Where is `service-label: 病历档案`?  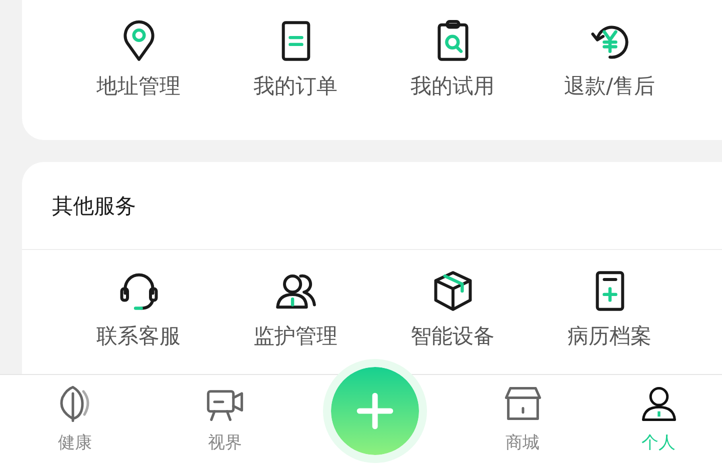
service-label: 病历档案 is located at coordinates (610, 336).